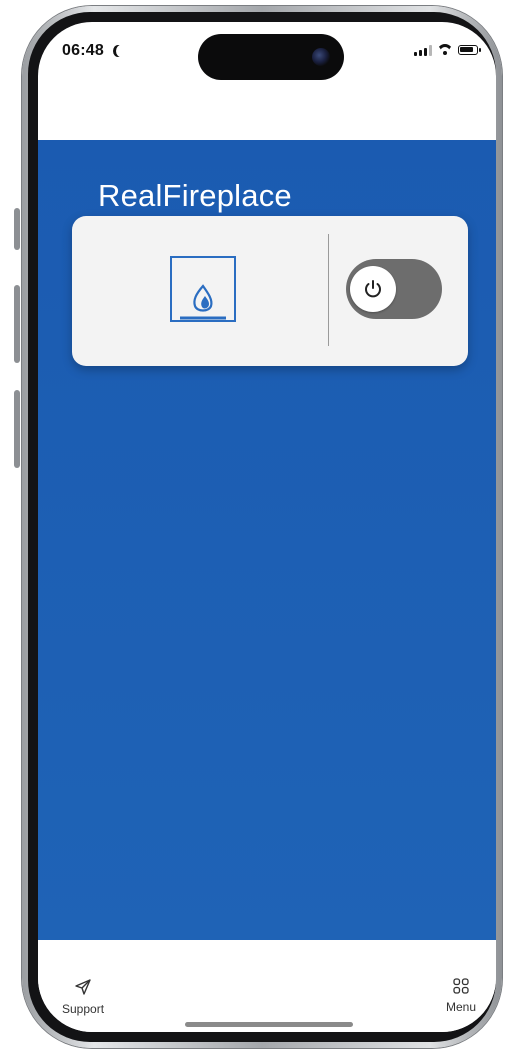 This screenshot has width=509, height=1054. Describe the element at coordinates (445, 50) in the screenshot. I see `wifi-icon` at that location.